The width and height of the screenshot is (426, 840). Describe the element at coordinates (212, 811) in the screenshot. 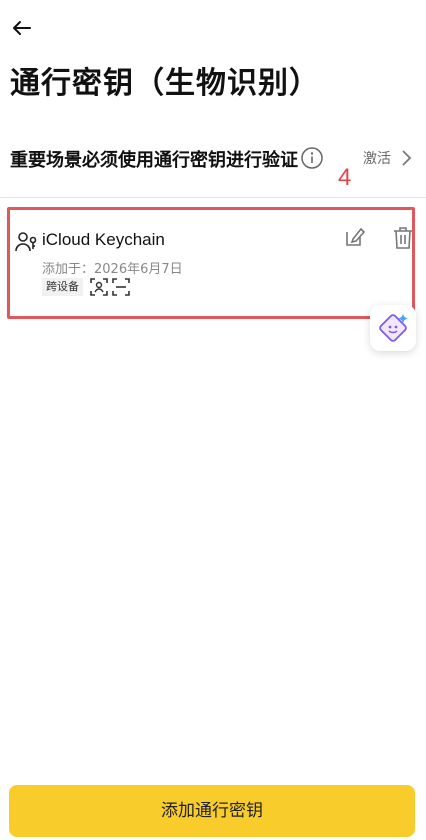

I see `add-passkey-button: 添加通行密钥` at that location.